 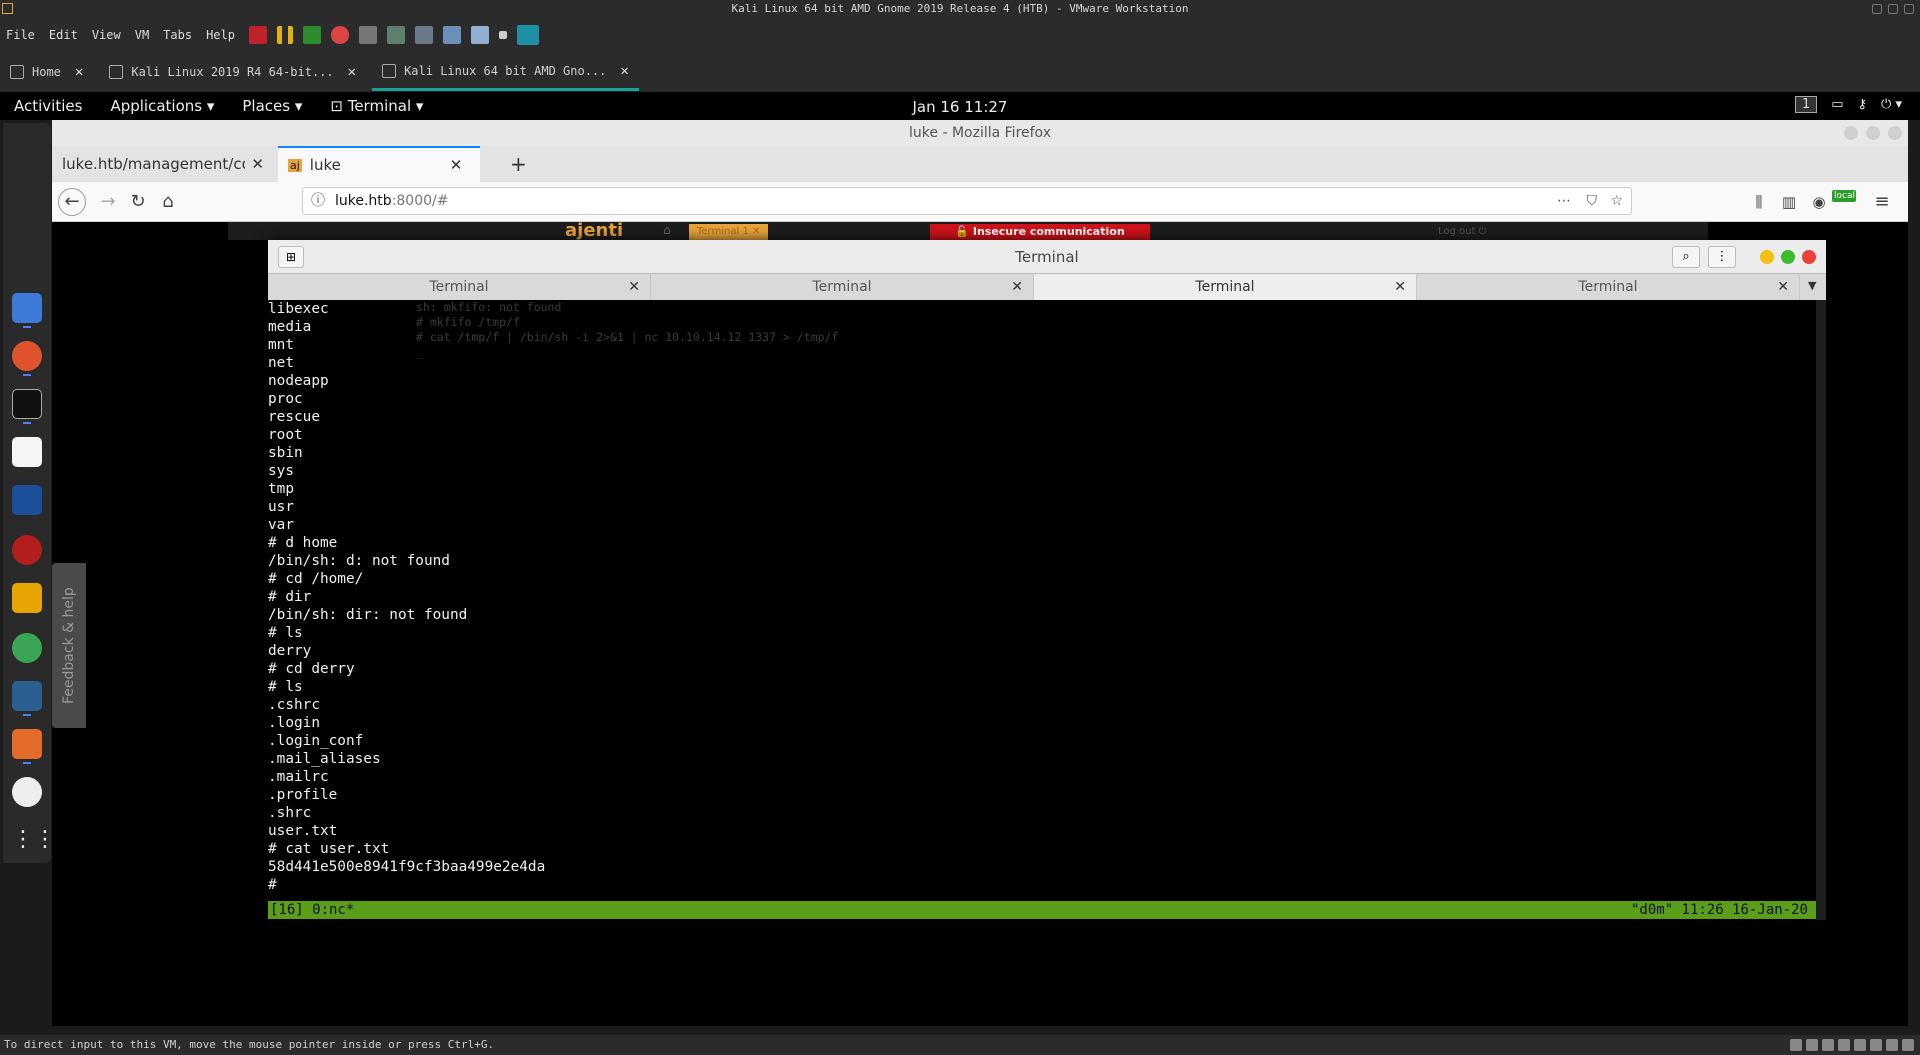 What do you see at coordinates (1796, 1045) in the screenshot?
I see `harddisk-icon` at bounding box center [1796, 1045].